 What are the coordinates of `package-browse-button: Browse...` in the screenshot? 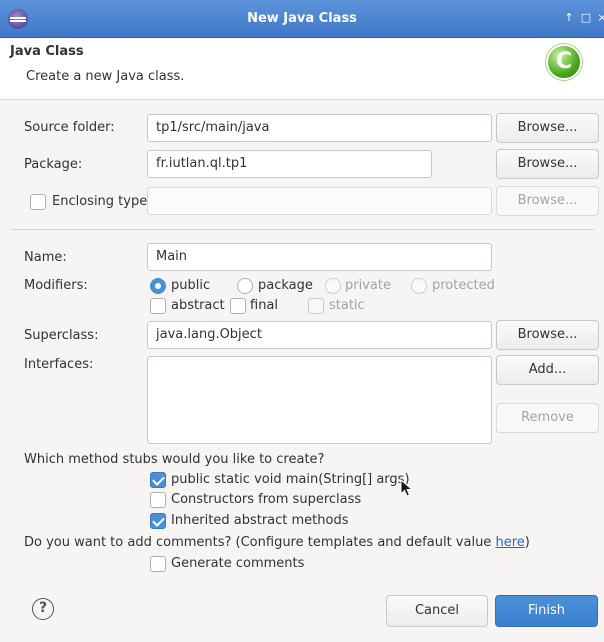 It's located at (547, 164).